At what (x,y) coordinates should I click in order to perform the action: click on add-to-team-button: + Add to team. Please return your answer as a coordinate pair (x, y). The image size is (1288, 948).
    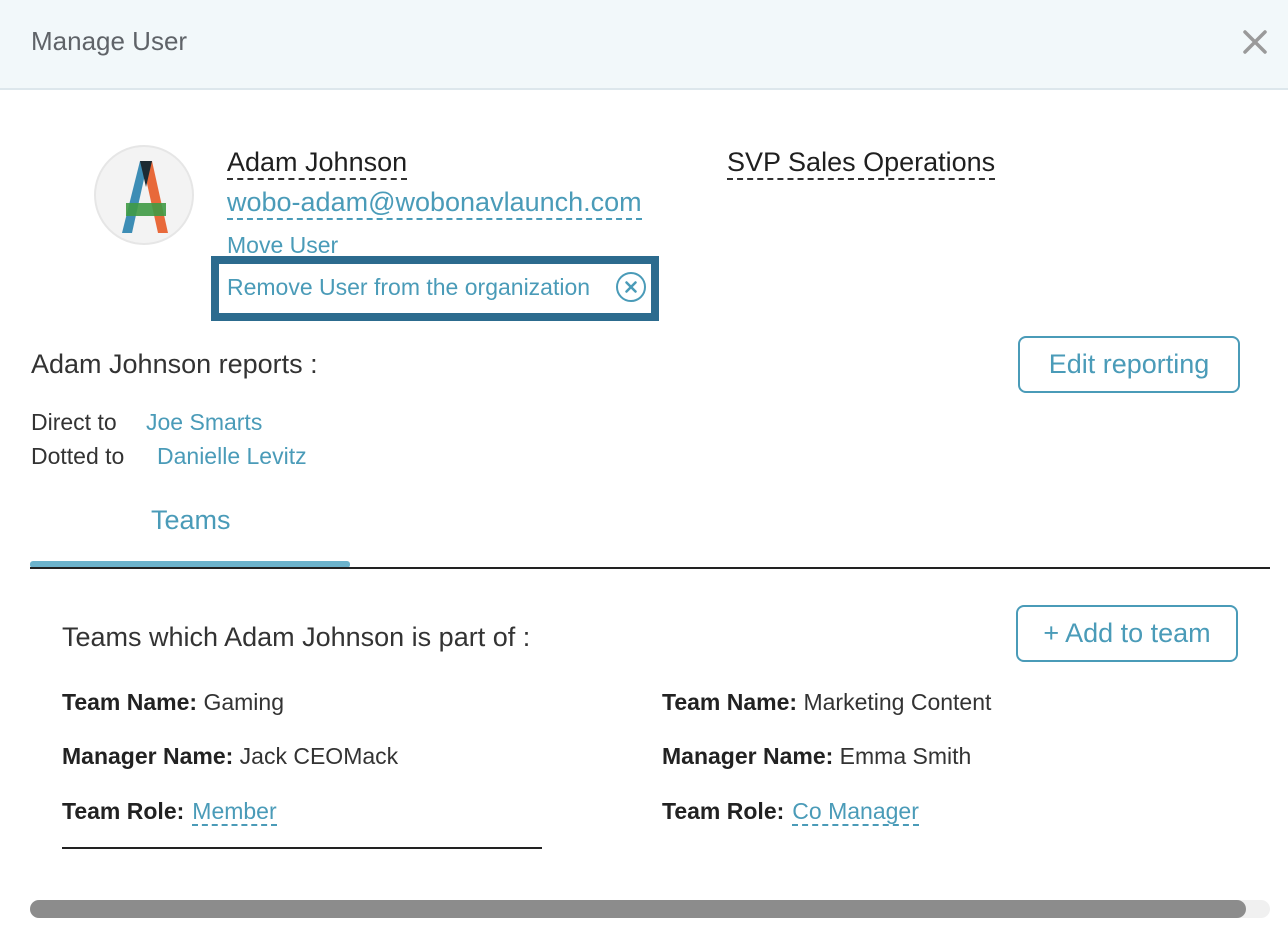
    Looking at the image, I should click on (1127, 633).